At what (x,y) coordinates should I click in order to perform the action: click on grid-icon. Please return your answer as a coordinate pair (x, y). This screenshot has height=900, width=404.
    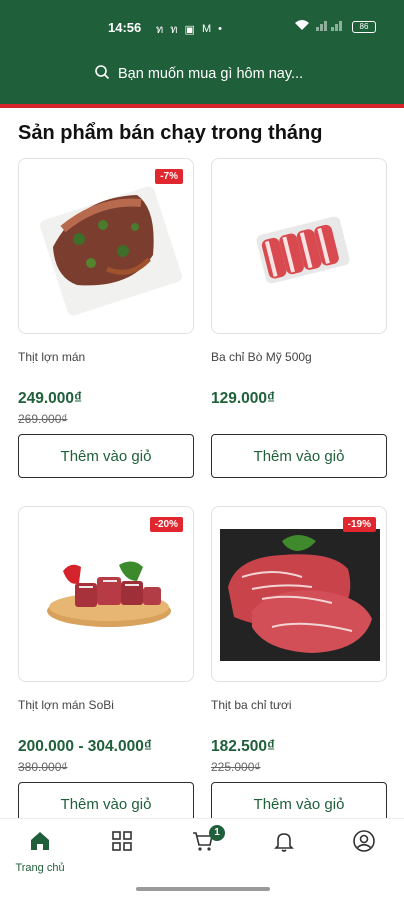
    Looking at the image, I should click on (122, 843).